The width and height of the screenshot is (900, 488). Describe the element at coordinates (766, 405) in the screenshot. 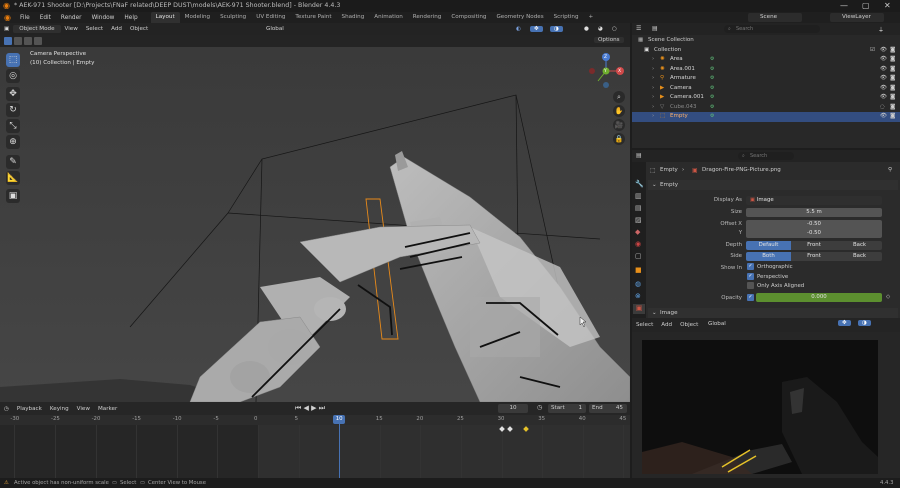

I see `camera-preview` at that location.